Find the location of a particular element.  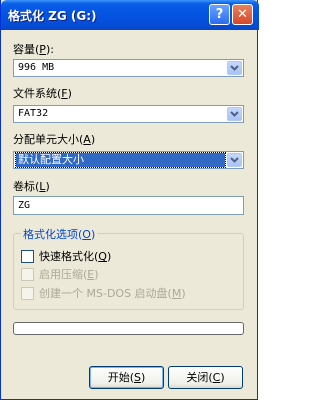

compression-option: 启用压缩(E) is located at coordinates (60, 274).